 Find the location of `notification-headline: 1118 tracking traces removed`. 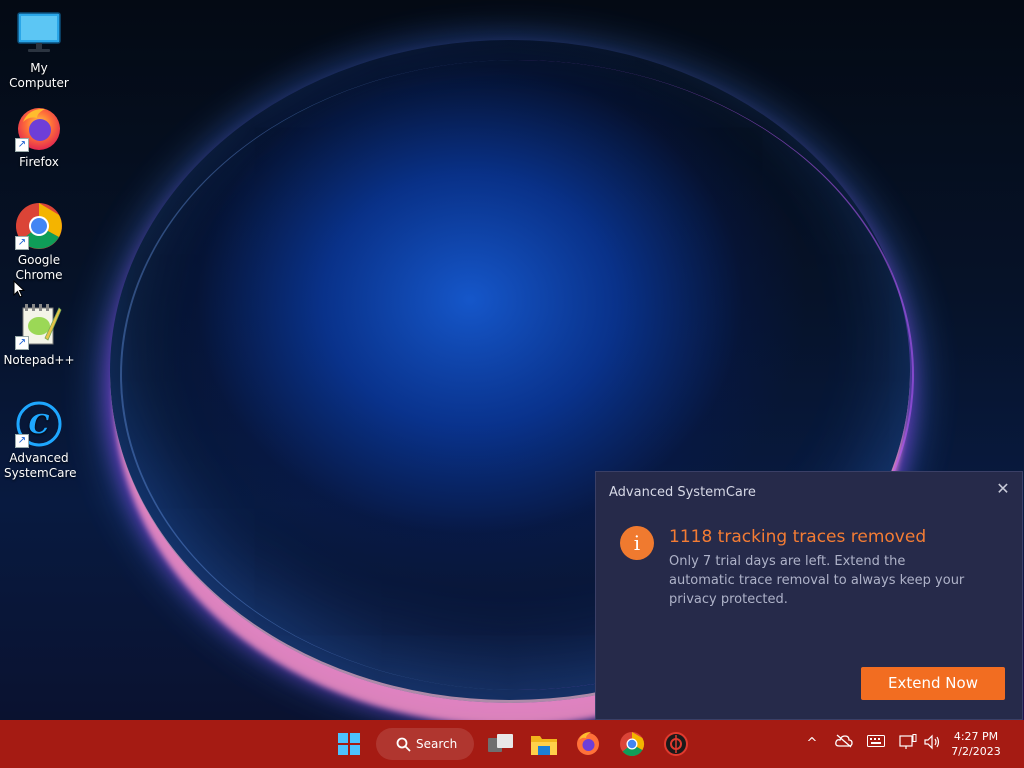

notification-headline: 1118 tracking traces removed is located at coordinates (798, 537).